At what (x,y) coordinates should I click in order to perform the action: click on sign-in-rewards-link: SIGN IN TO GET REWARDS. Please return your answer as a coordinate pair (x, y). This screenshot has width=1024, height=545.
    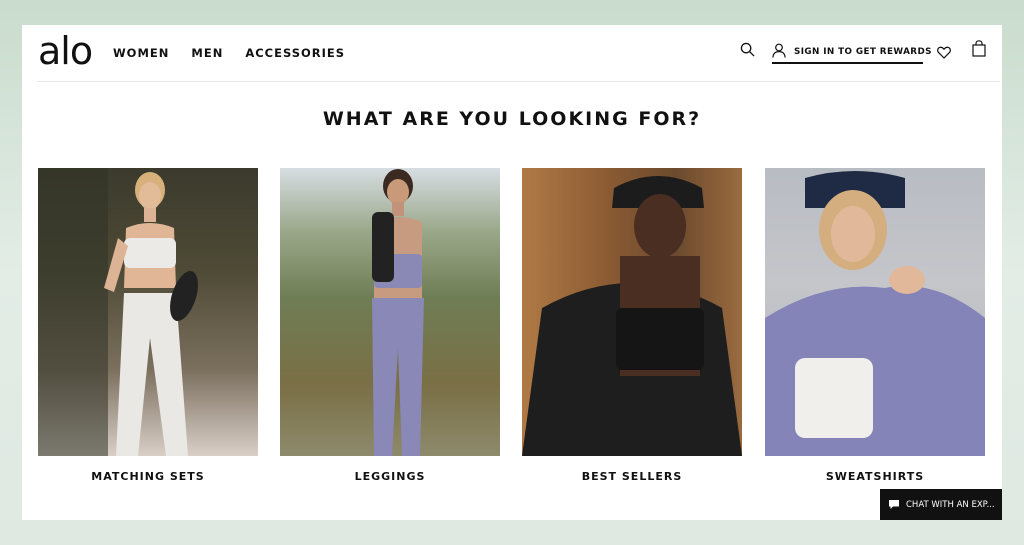
    Looking at the image, I should click on (852, 53).